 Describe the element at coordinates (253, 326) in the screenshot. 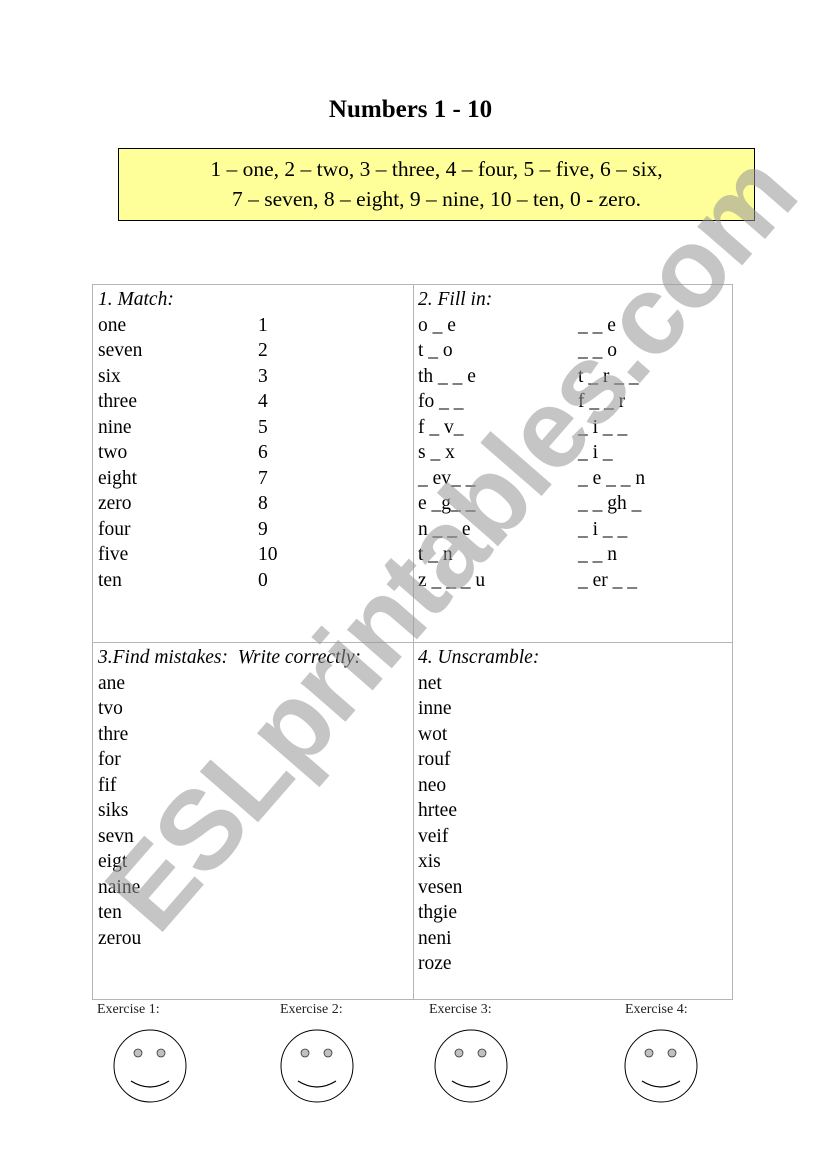

I see `match-row: one 1` at that location.